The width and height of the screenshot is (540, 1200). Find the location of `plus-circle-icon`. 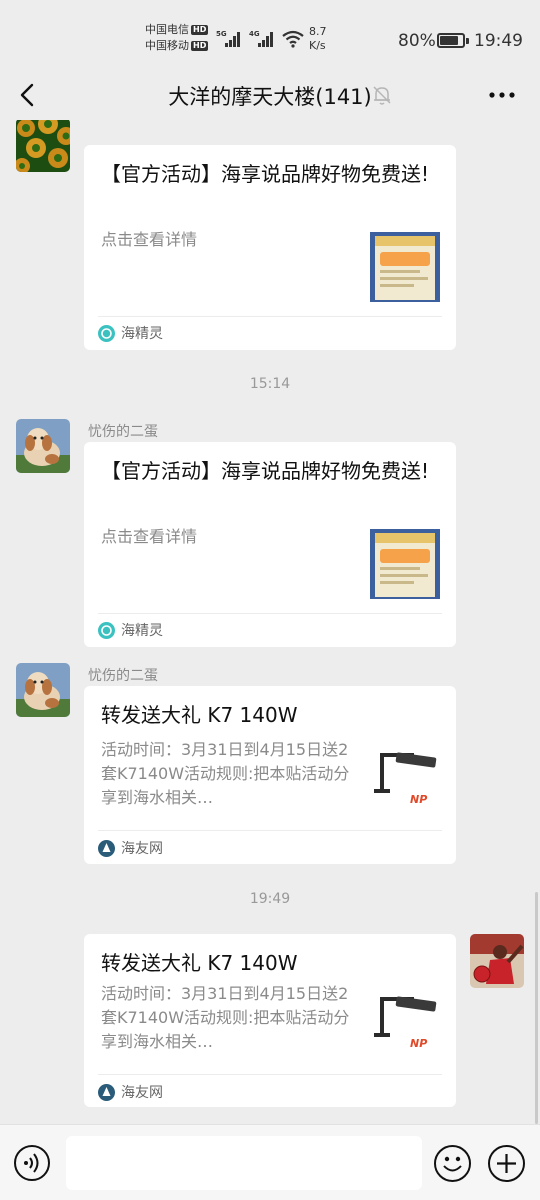

plus-circle-icon is located at coordinates (506, 1163).